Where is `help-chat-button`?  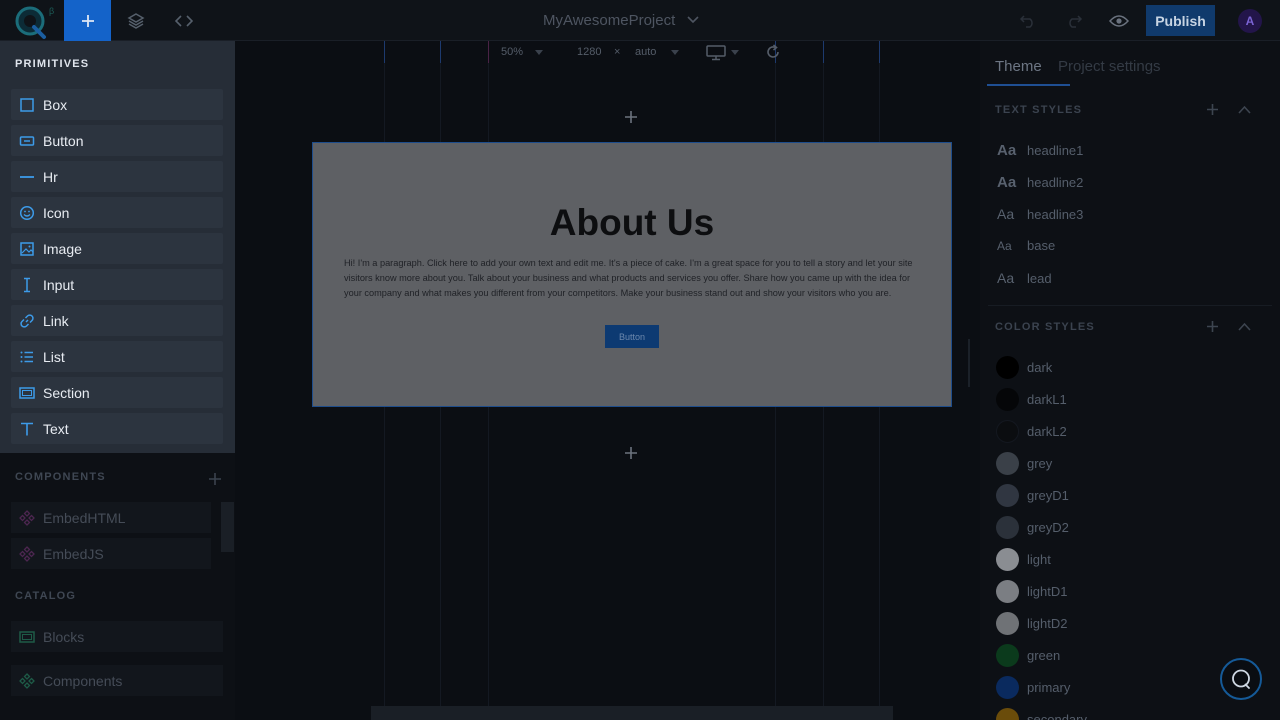 help-chat-button is located at coordinates (1241, 679).